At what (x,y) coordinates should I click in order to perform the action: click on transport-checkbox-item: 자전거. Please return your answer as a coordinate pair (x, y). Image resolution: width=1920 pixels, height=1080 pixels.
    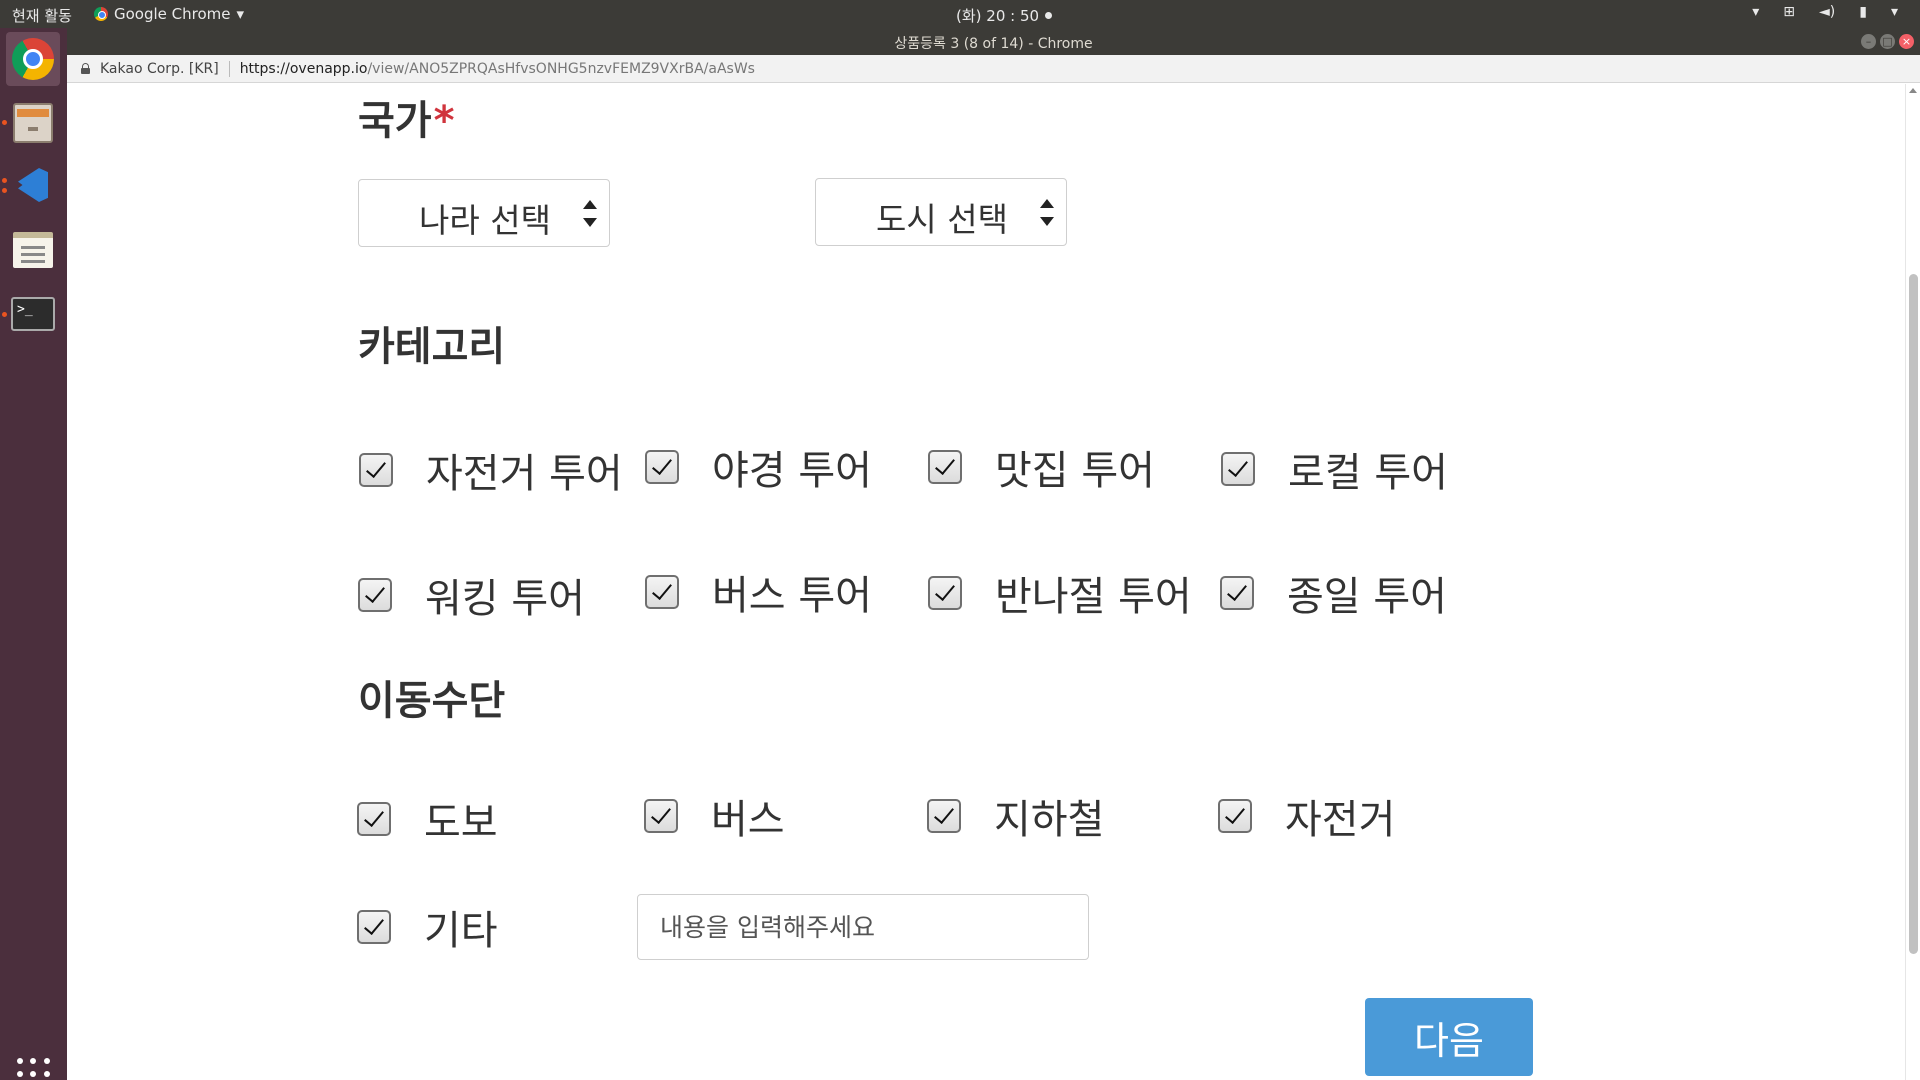
    Looking at the image, I should click on (1306, 816).